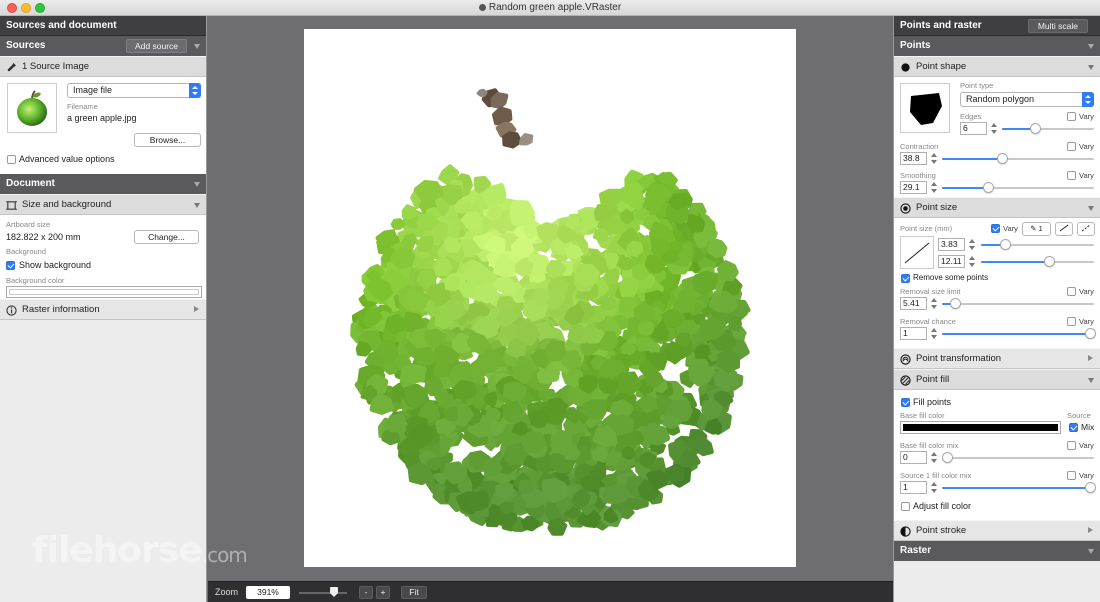  What do you see at coordinates (997, 551) in the screenshot?
I see `raster-header: Raster` at bounding box center [997, 551].